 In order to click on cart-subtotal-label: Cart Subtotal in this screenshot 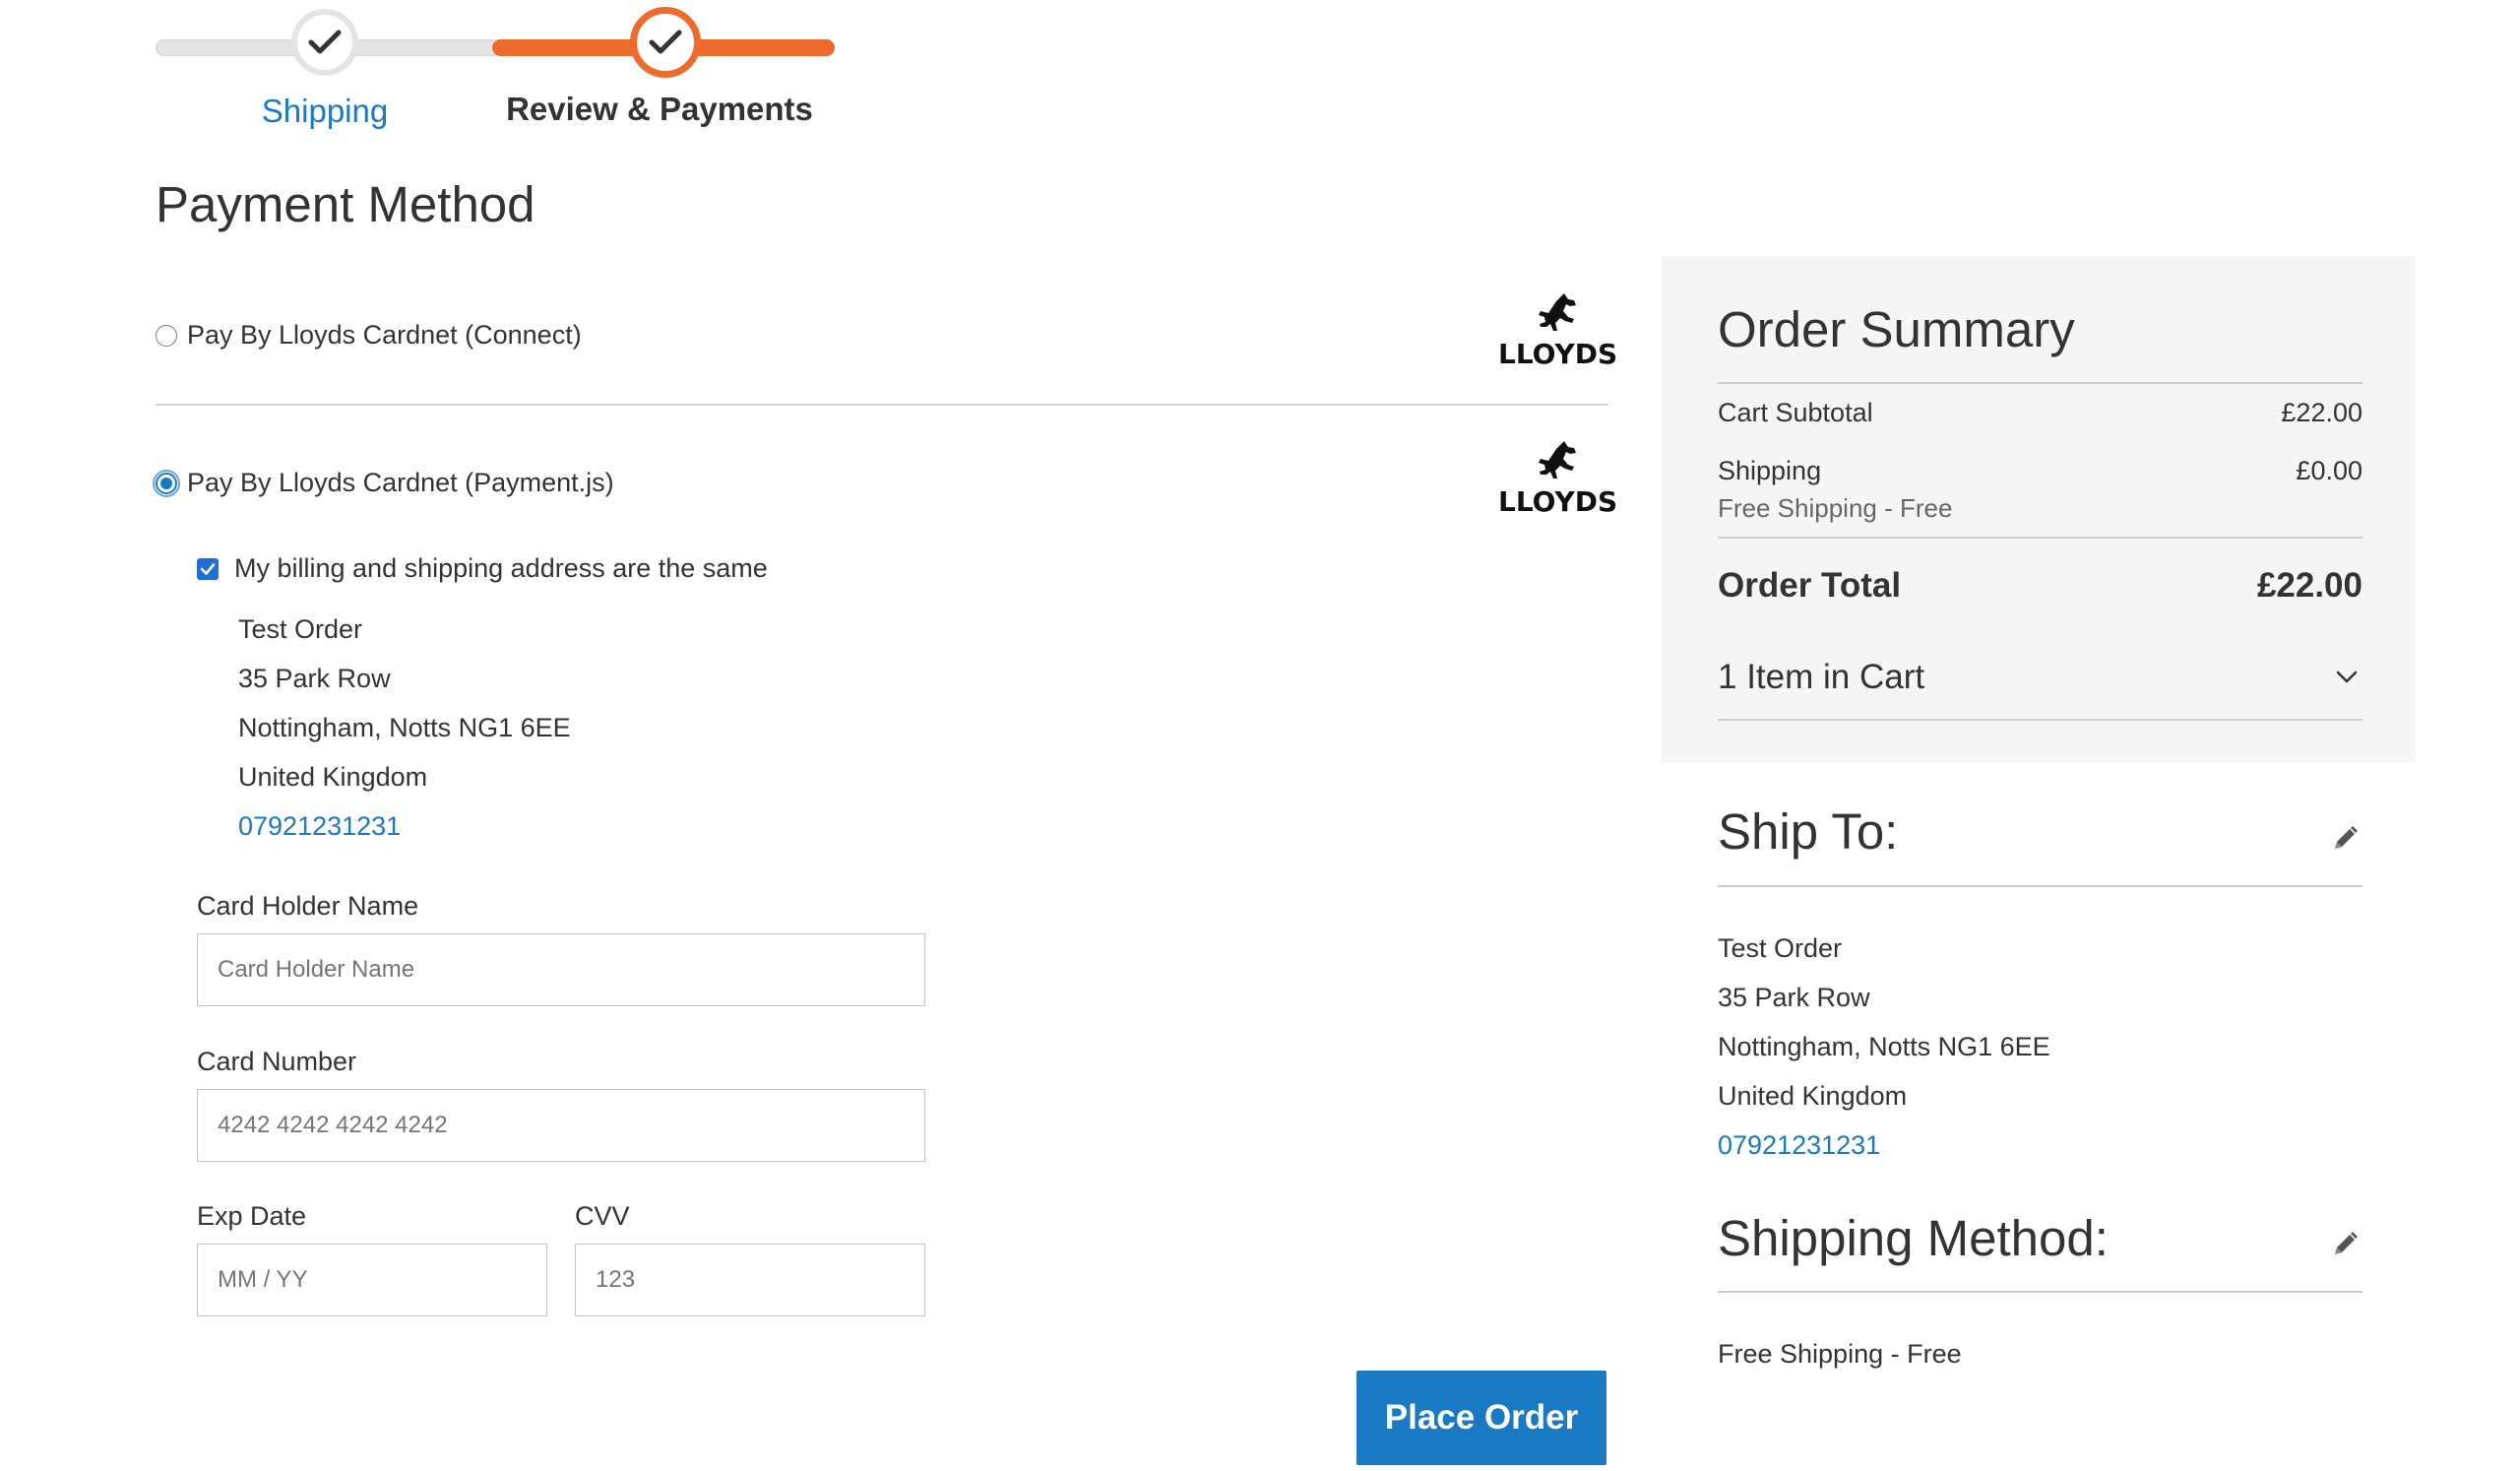, I will do `click(1795, 412)`.